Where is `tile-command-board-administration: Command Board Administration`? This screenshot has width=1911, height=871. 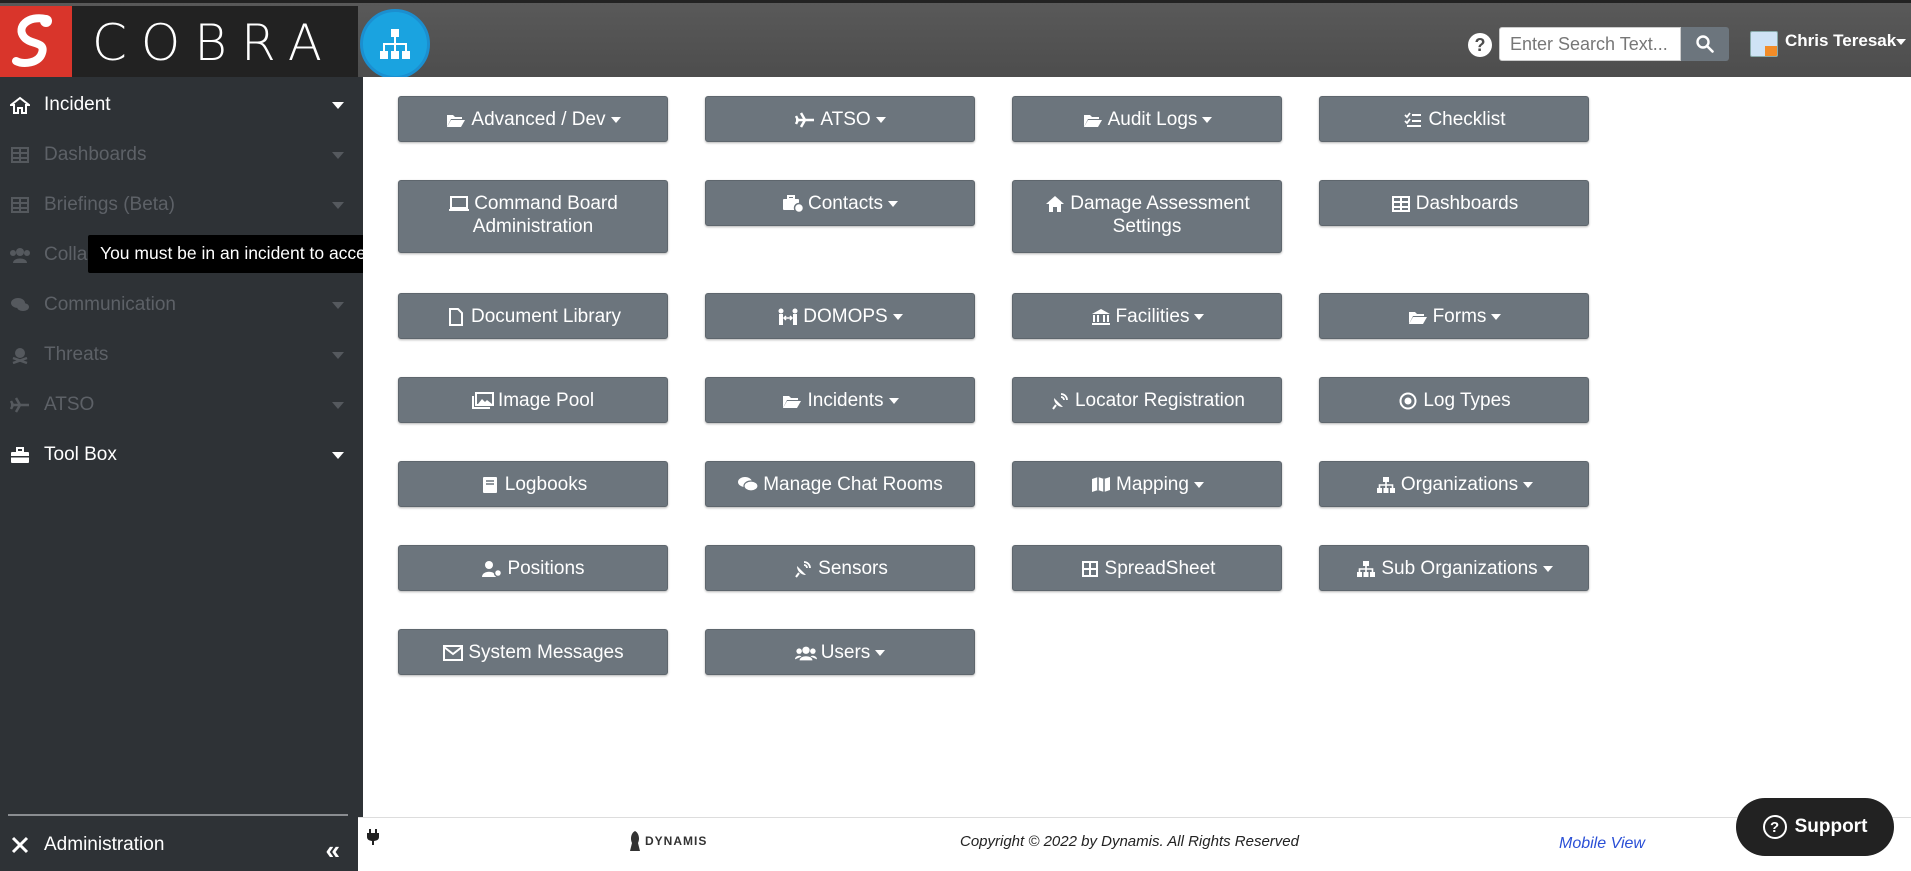
tile-command-board-administration: Command Board Administration is located at coordinates (533, 216).